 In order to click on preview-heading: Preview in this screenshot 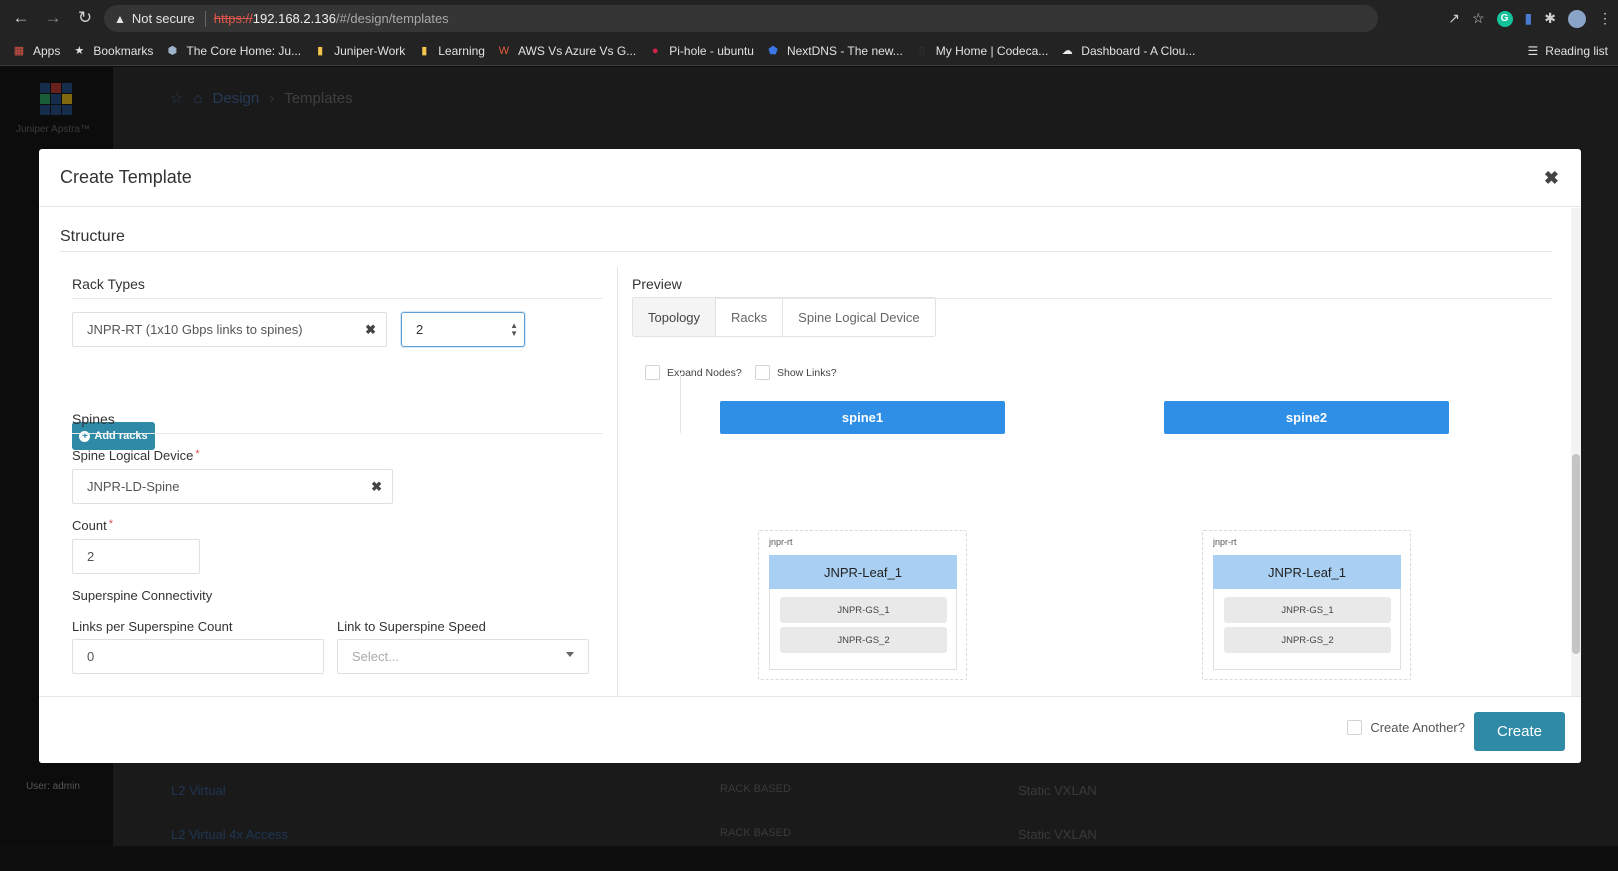, I will do `click(657, 284)`.